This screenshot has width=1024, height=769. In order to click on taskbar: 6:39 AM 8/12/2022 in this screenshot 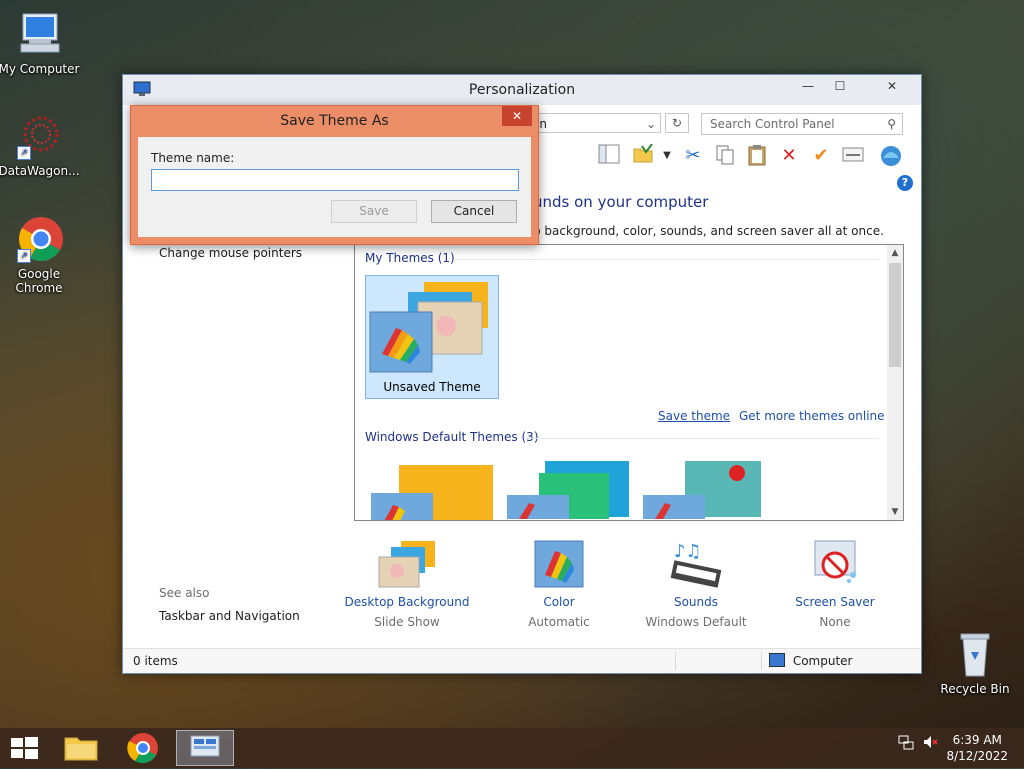, I will do `click(512, 748)`.